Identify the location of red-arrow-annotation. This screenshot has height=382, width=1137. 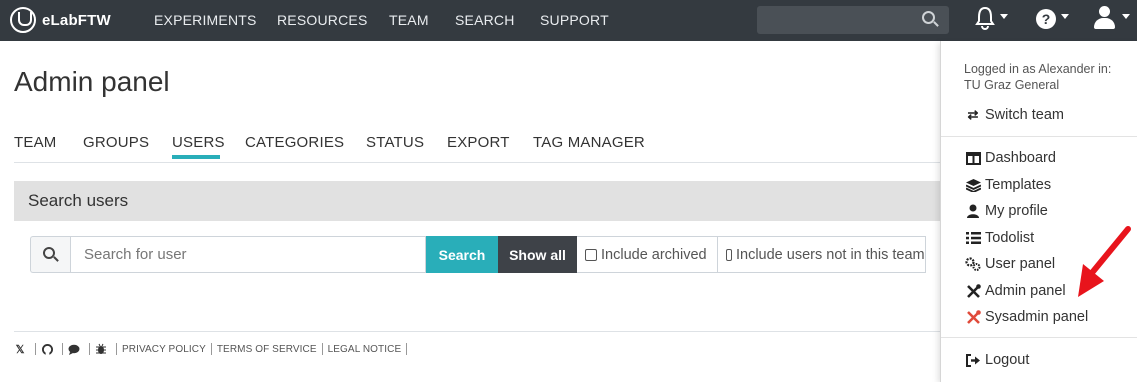
(1104, 261).